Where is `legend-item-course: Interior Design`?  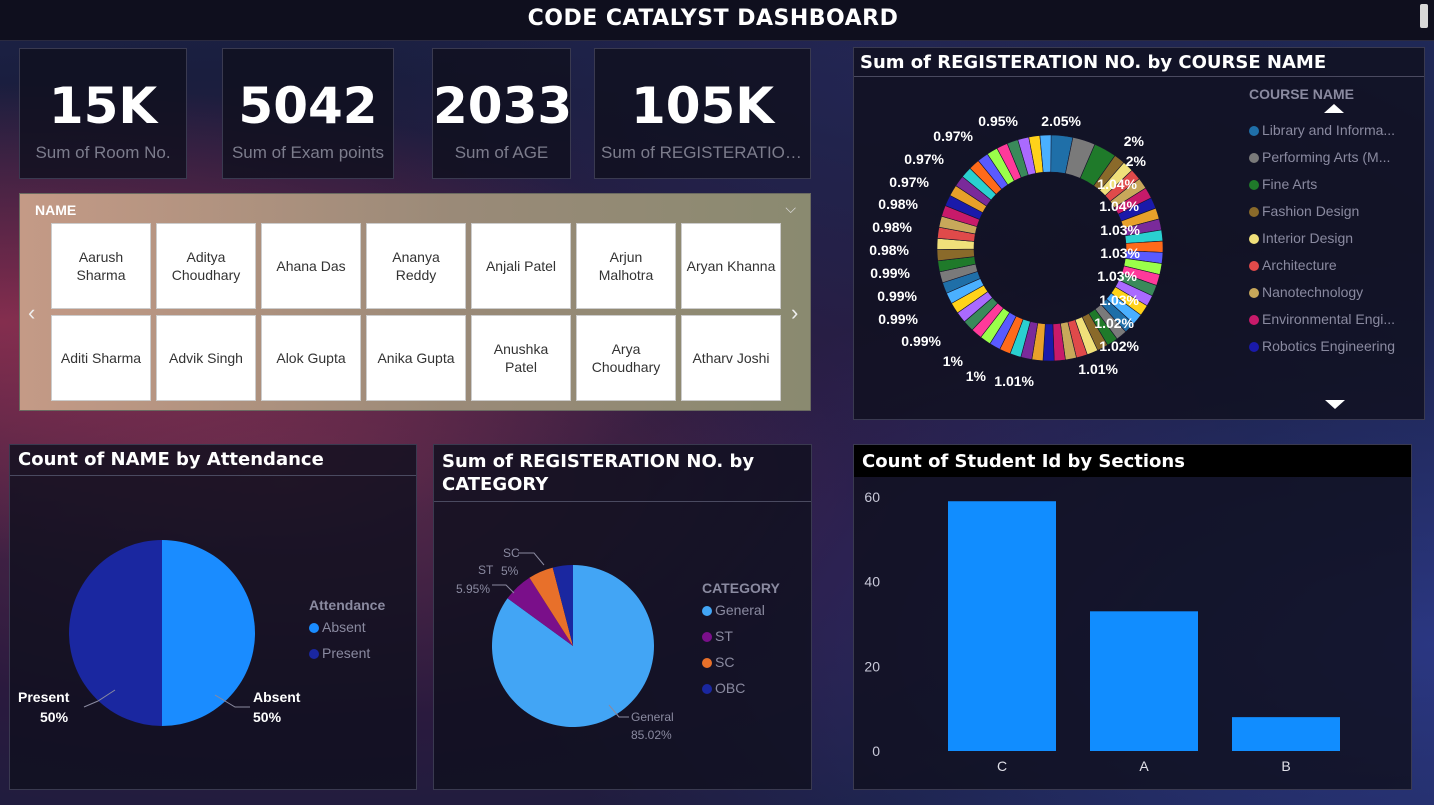 legend-item-course: Interior Design is located at coordinates (1334, 238).